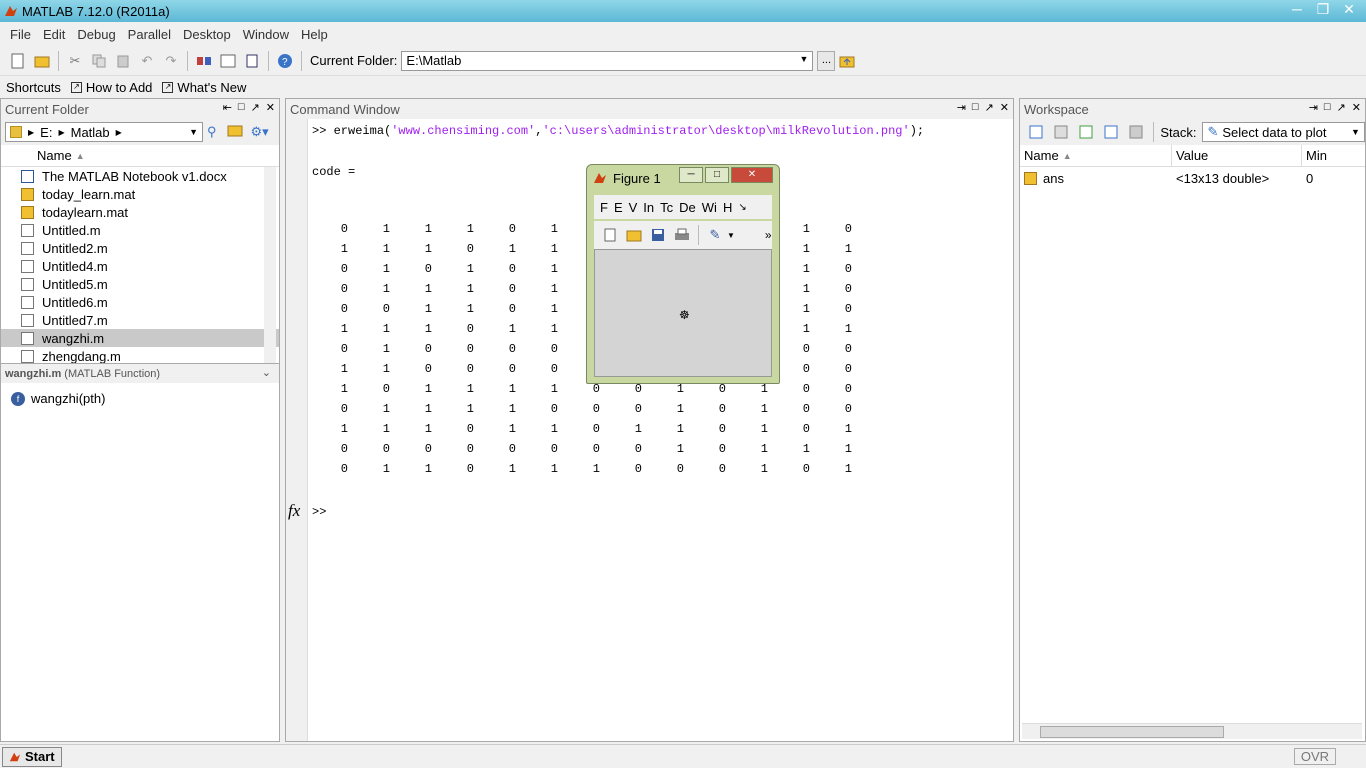  I want to click on list-item: Untitled4.m, so click(140, 266).